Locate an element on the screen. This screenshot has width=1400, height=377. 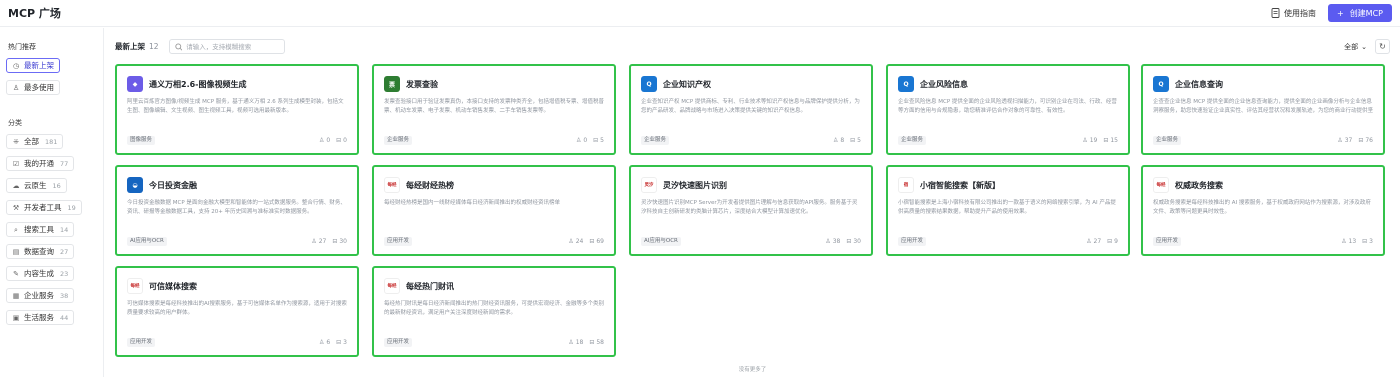
refresh-button: ↻ is located at coordinates (1382, 46).